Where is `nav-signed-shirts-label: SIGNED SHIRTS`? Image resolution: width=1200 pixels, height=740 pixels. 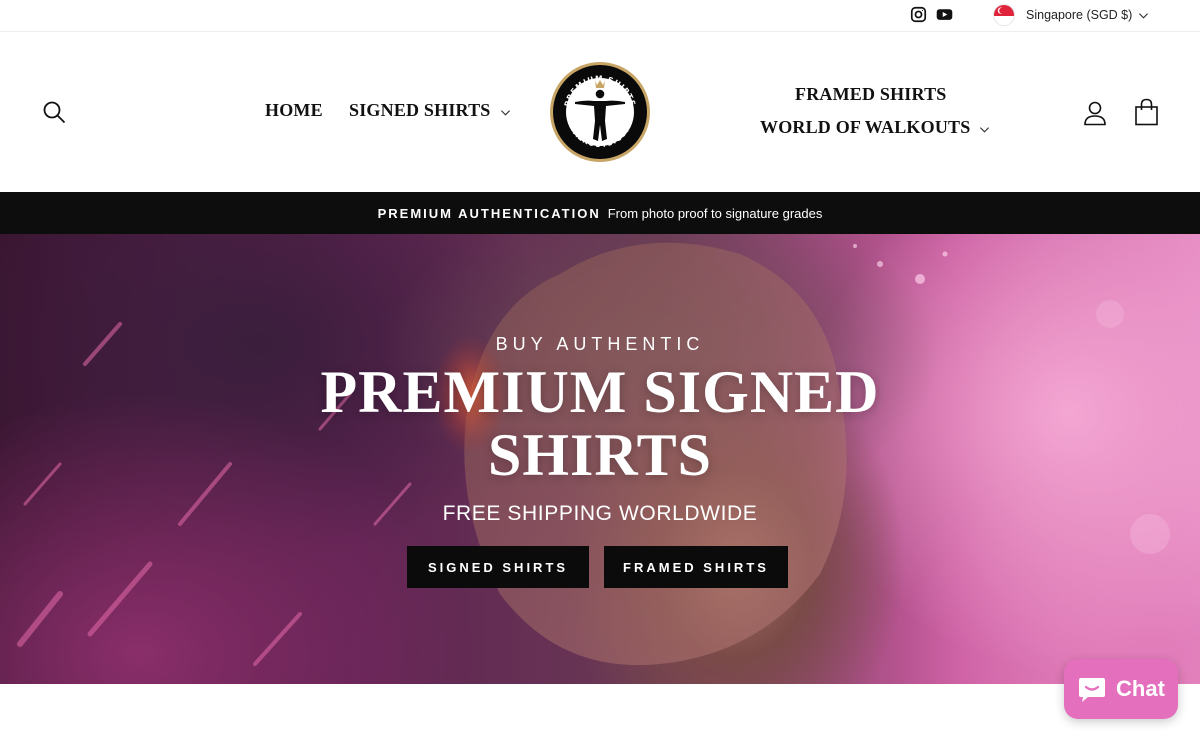
nav-signed-shirts-label: SIGNED SHIRTS is located at coordinates (420, 110).